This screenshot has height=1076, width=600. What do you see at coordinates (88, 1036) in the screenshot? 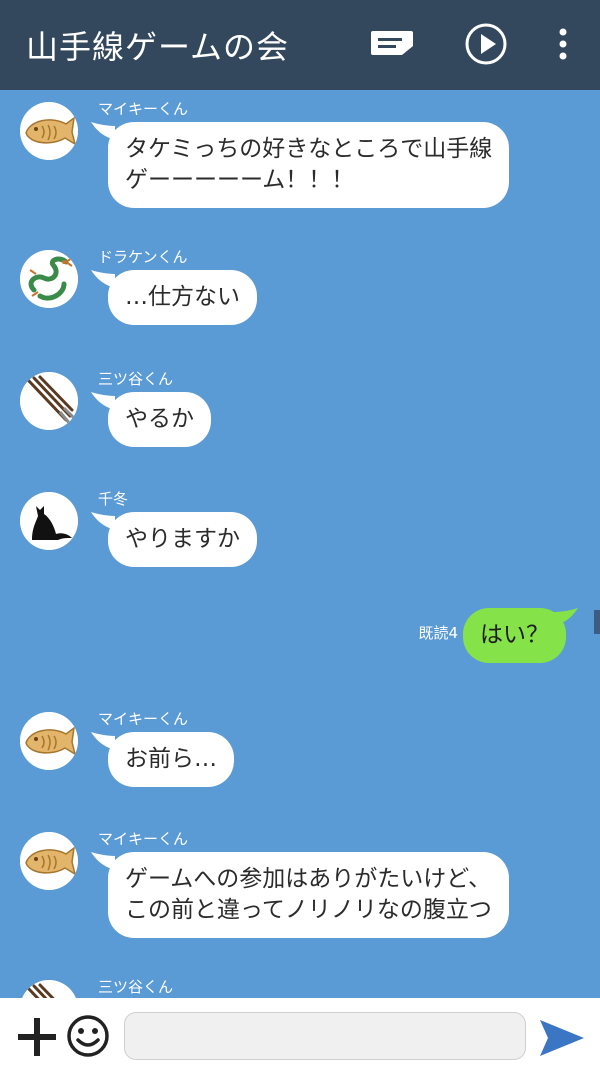
I see `emoji-icon` at bounding box center [88, 1036].